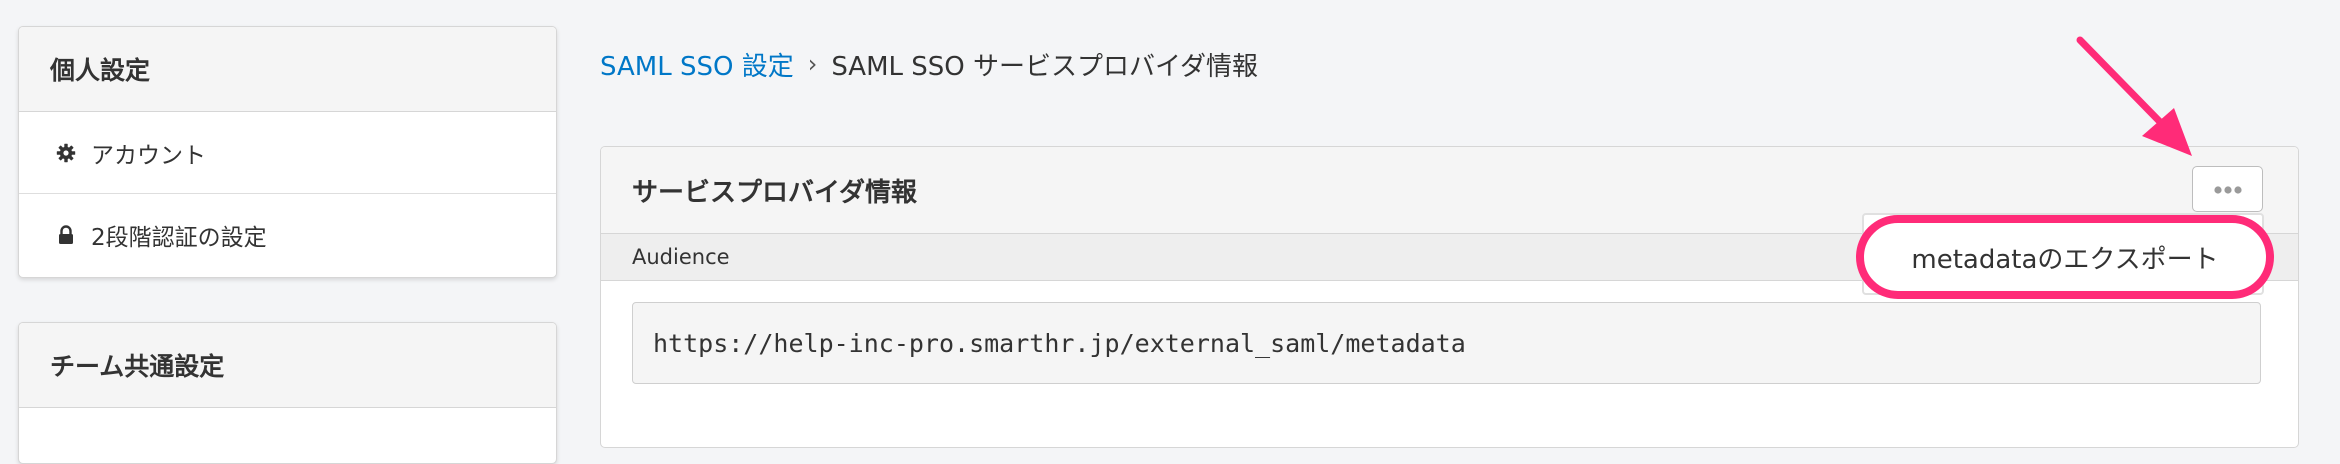 The height and width of the screenshot is (464, 2340). What do you see at coordinates (2065, 259) in the screenshot?
I see `export-metadata-label: metadataのエクスポート` at bounding box center [2065, 259].